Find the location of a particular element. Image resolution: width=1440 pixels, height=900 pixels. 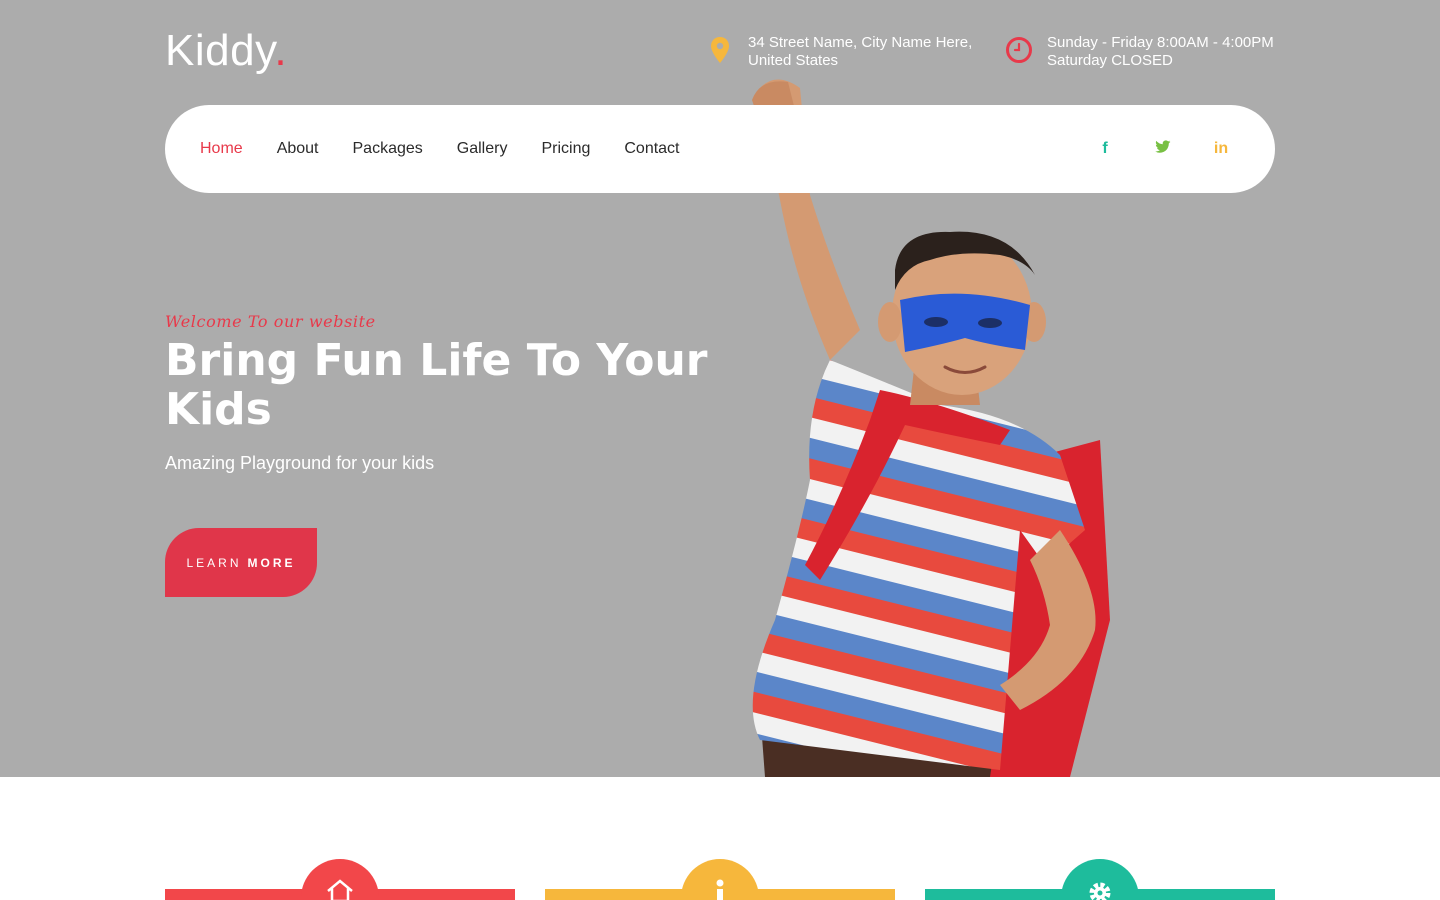

twitter-icon is located at coordinates (1163, 149).